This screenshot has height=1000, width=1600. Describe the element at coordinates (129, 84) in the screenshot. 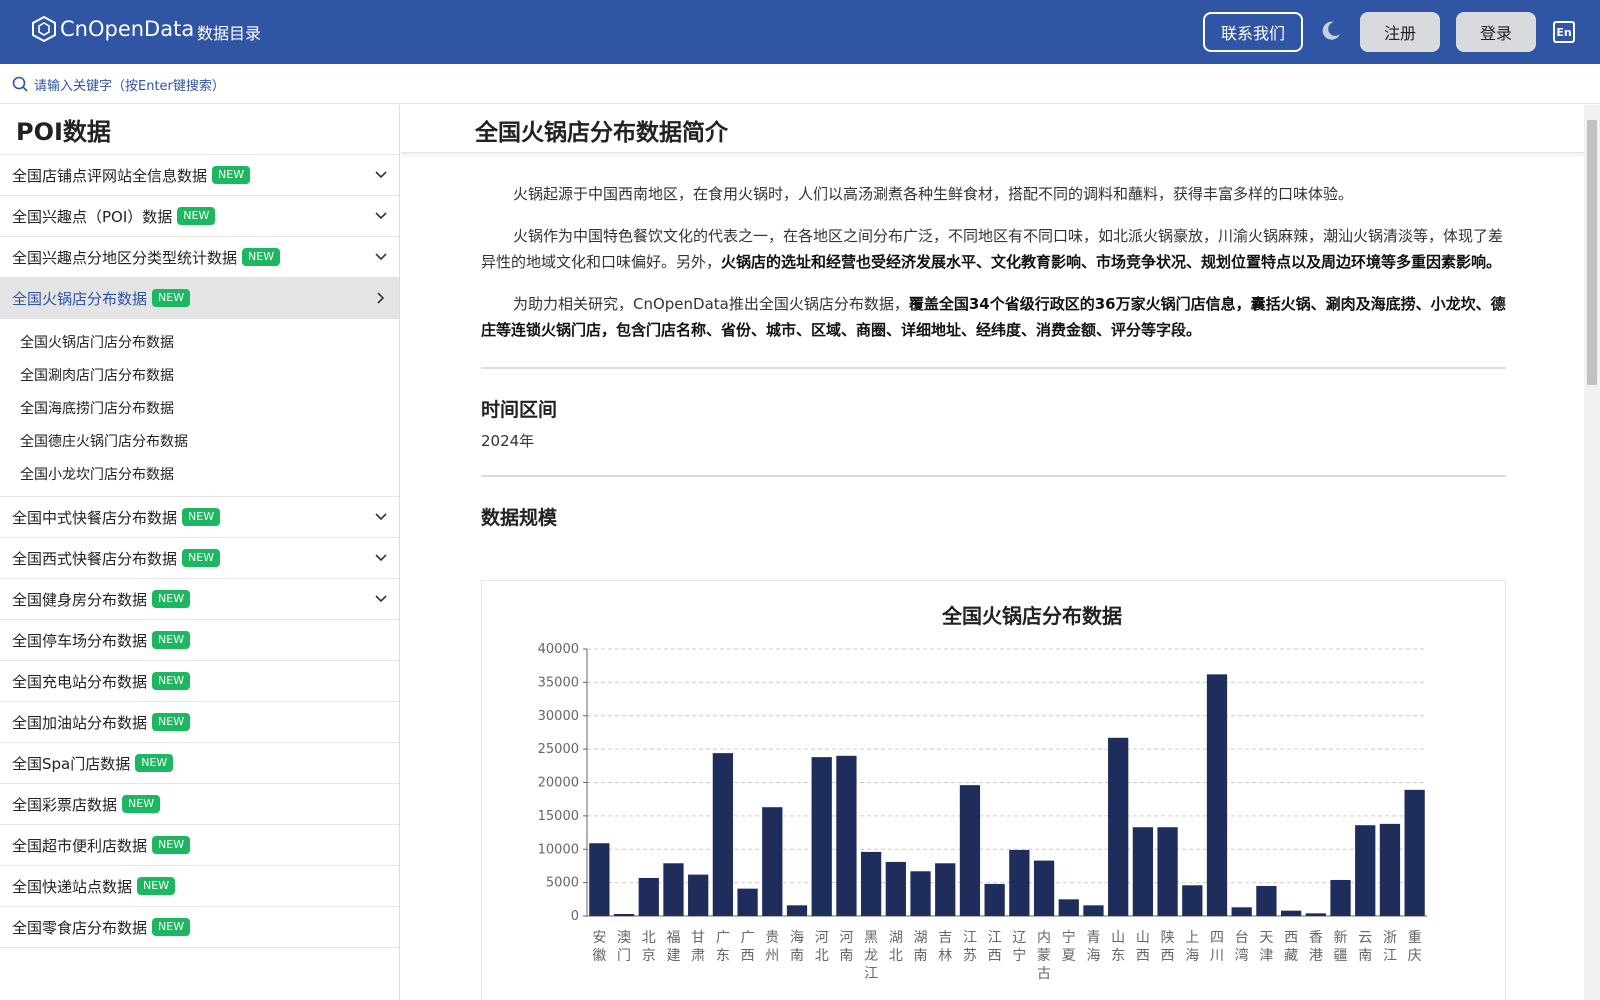

I see `search-input: 请输入关键字（按Enter键搜索）` at that location.